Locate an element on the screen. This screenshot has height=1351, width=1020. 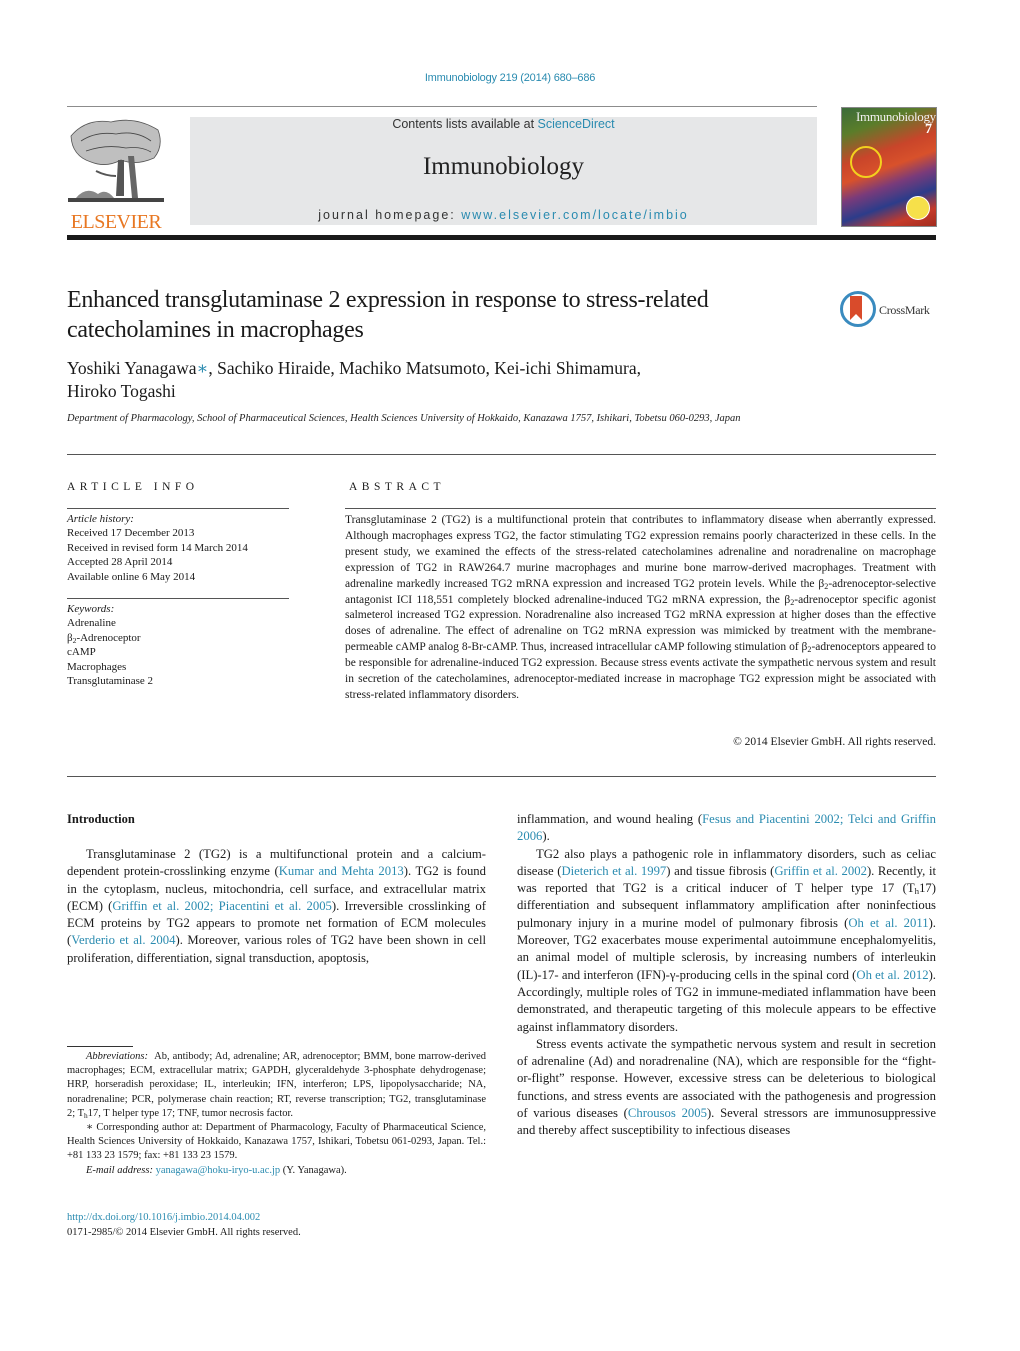
citation-link: Verderio et al. 2004 is located at coordinates (123, 940).